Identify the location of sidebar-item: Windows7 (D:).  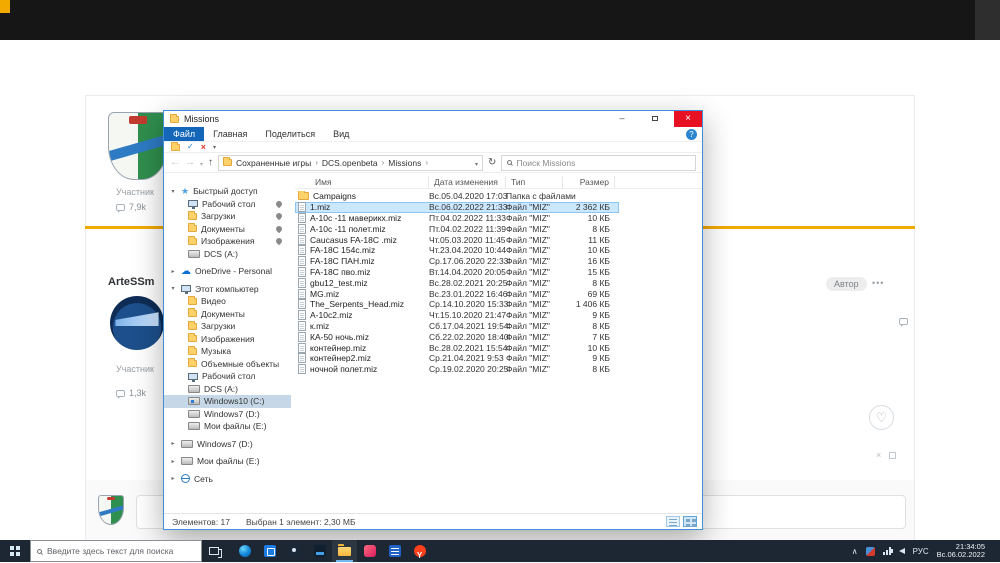
(227, 414).